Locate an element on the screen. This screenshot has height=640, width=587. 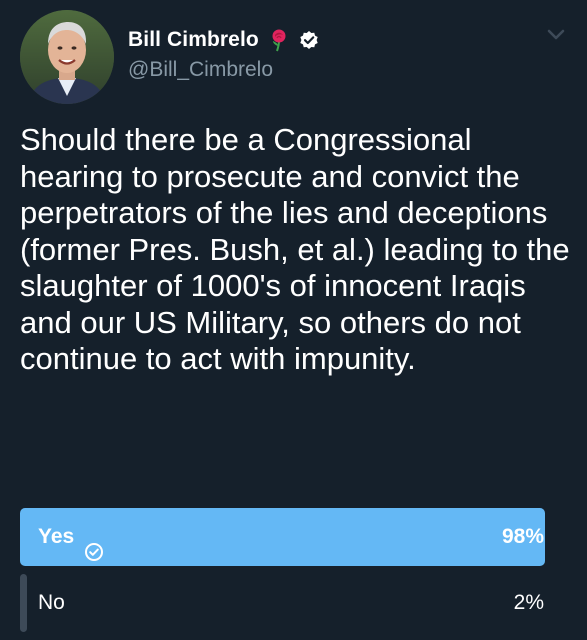
poll-option-label: No is located at coordinates (51, 602).